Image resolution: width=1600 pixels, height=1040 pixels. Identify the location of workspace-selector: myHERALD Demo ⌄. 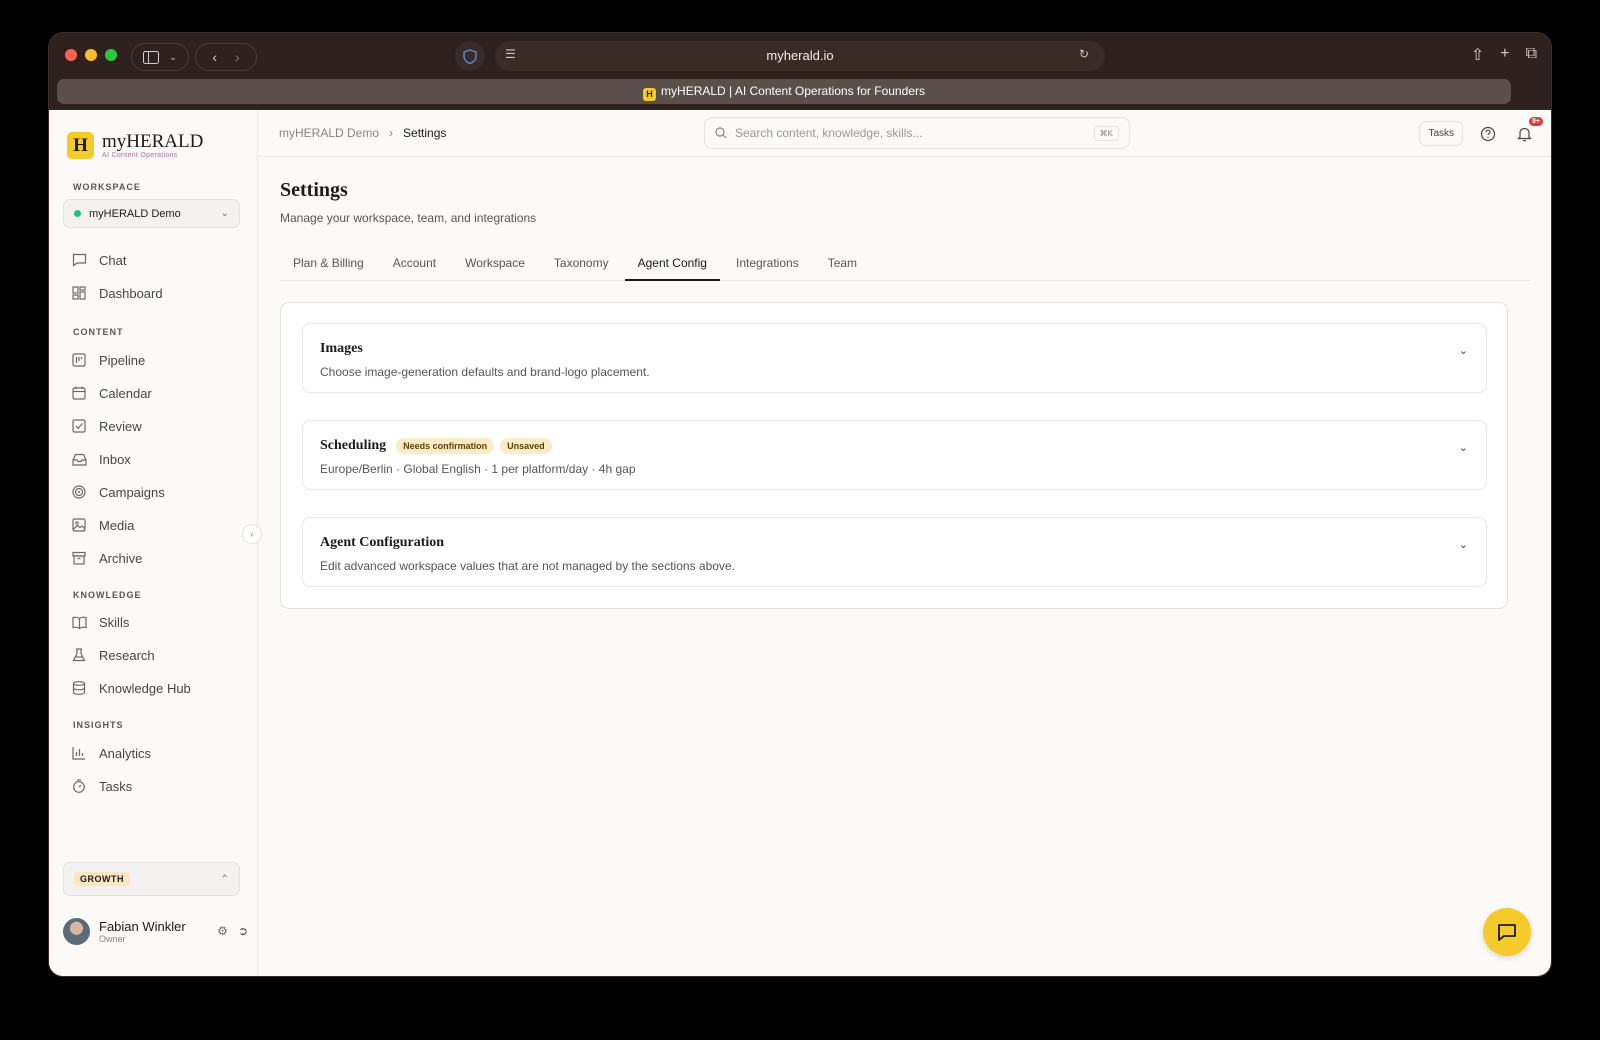
(151, 213).